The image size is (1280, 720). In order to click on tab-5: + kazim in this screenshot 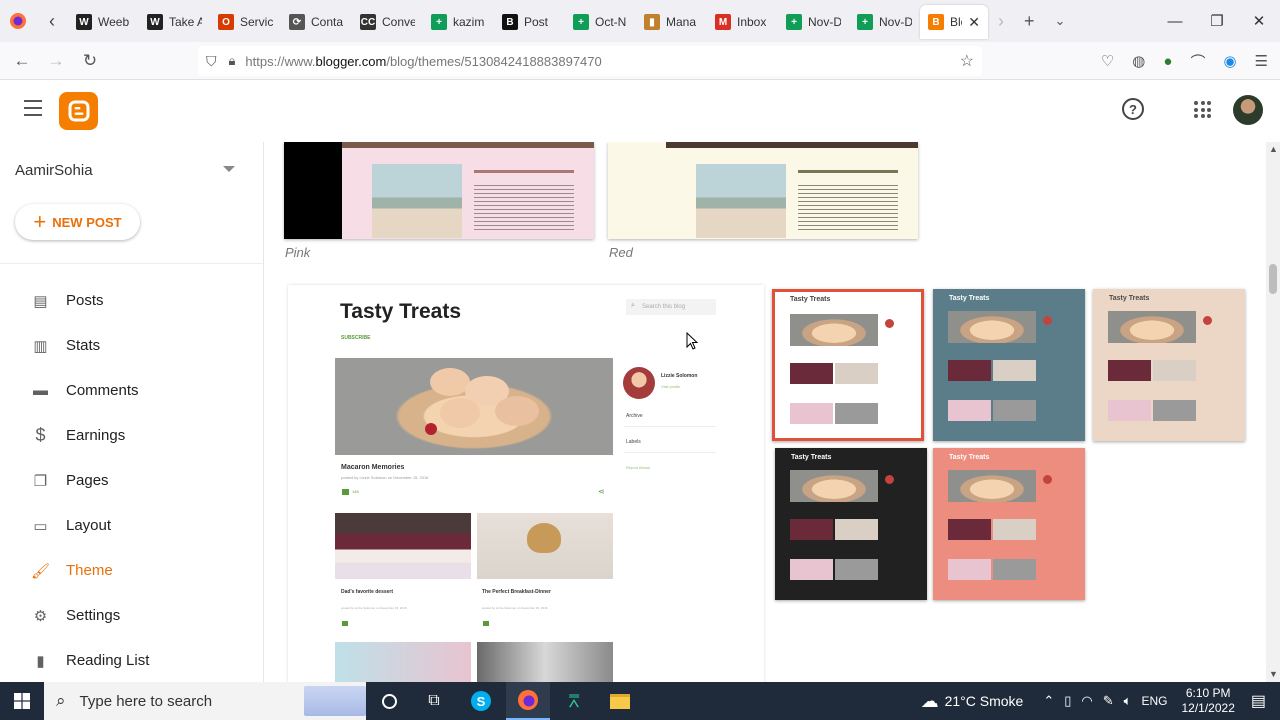, I will do `click(458, 22)`.